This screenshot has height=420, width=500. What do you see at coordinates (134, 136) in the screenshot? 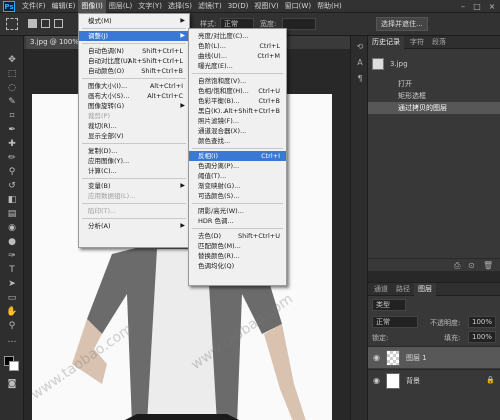
I see `image-menu-item: 显示全部(V)` at bounding box center [134, 136].